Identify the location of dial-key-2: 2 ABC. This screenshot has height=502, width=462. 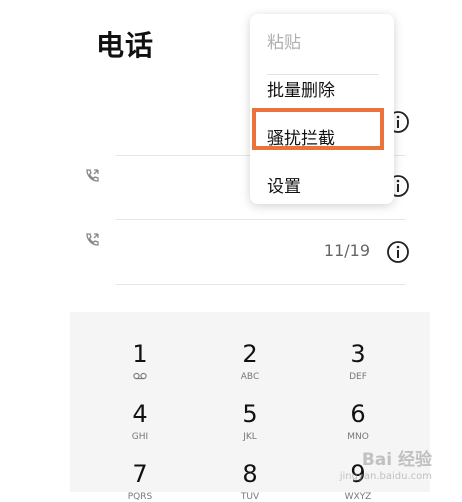
(250, 361).